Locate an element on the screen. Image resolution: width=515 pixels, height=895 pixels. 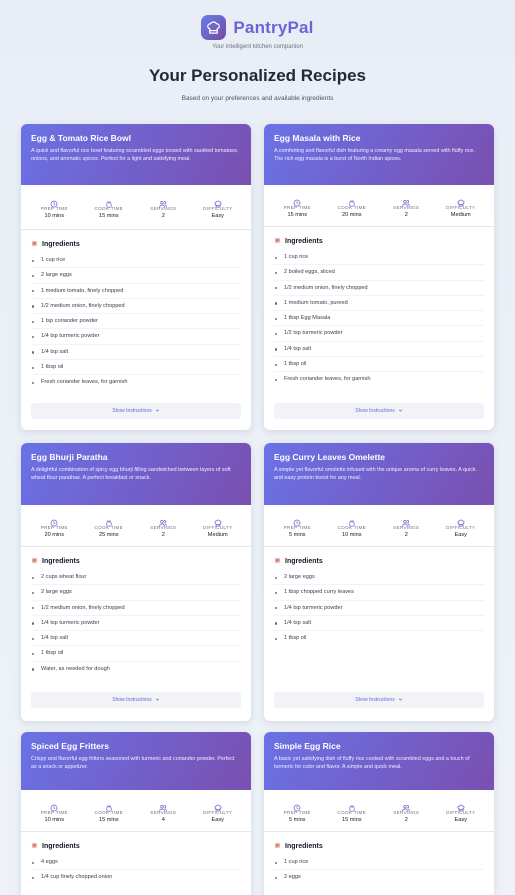
cook-time-value: 15 mins is located at coordinates (108, 216).